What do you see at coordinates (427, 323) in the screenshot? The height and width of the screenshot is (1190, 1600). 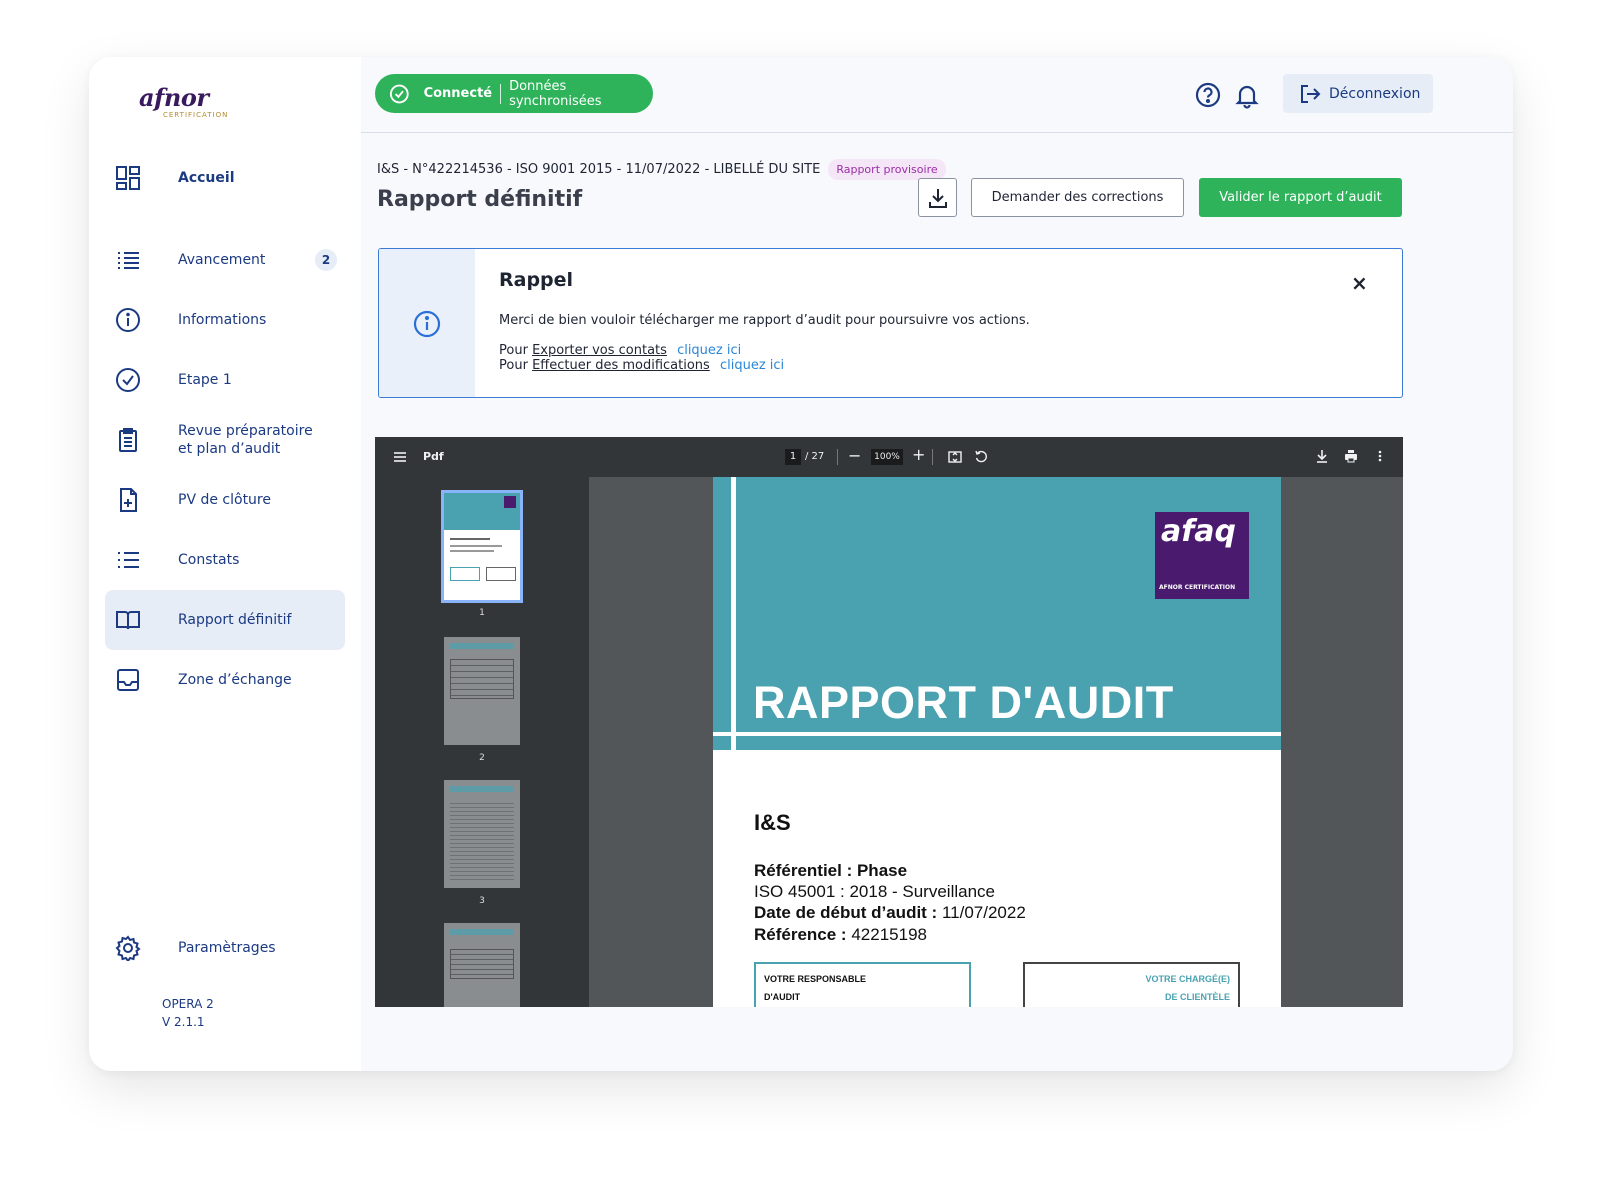 I see `alert-icon-panel` at bounding box center [427, 323].